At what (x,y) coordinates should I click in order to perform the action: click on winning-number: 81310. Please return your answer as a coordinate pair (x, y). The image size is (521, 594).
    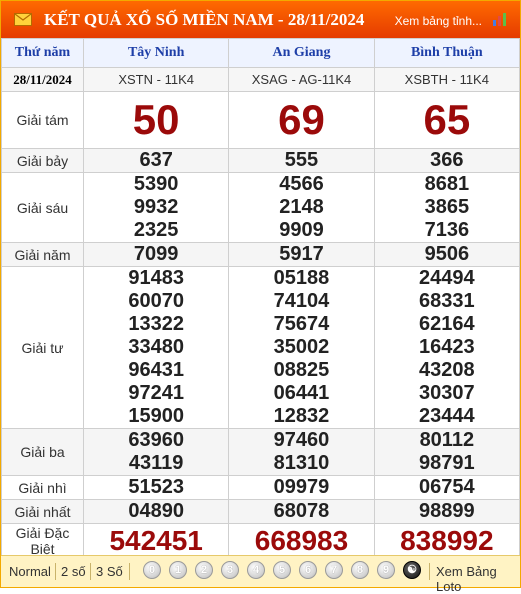
    Looking at the image, I should click on (301, 463).